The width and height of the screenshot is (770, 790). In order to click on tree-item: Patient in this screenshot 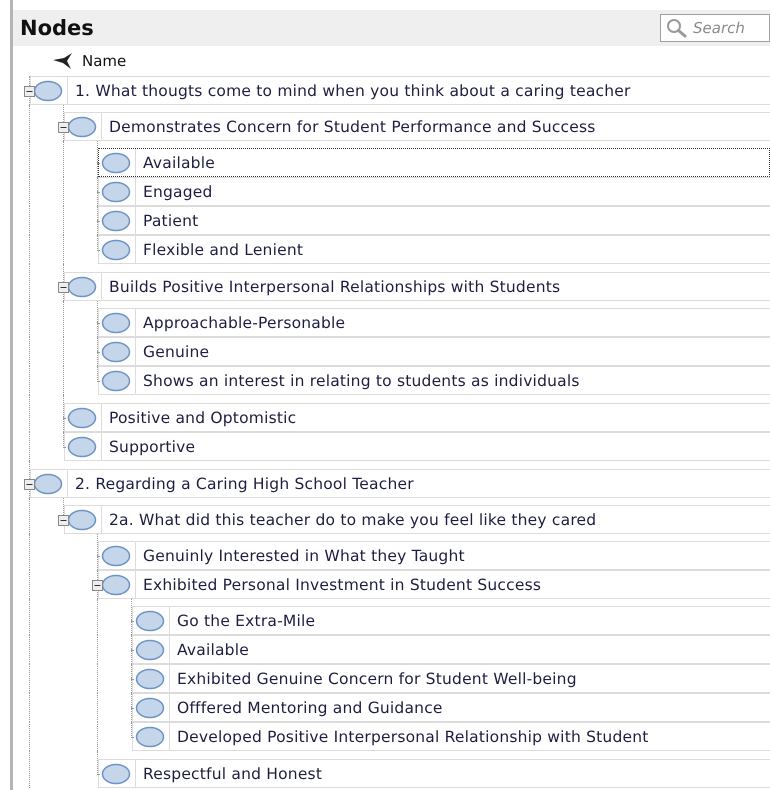, I will do `click(434, 220)`.